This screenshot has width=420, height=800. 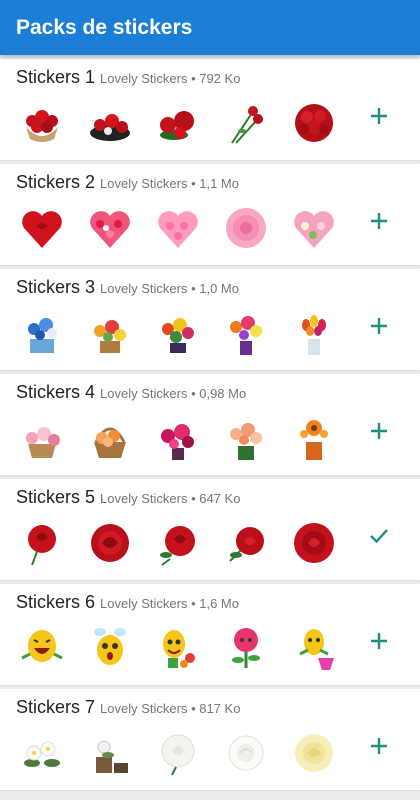 What do you see at coordinates (246, 544) in the screenshot?
I see `red-rose-4-sticker` at bounding box center [246, 544].